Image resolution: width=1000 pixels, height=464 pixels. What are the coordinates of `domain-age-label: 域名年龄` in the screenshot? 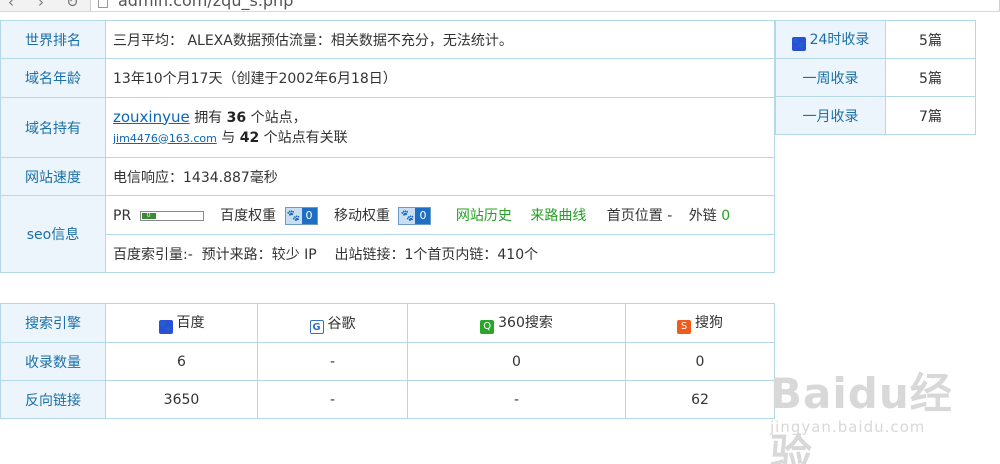 It's located at (53, 78).